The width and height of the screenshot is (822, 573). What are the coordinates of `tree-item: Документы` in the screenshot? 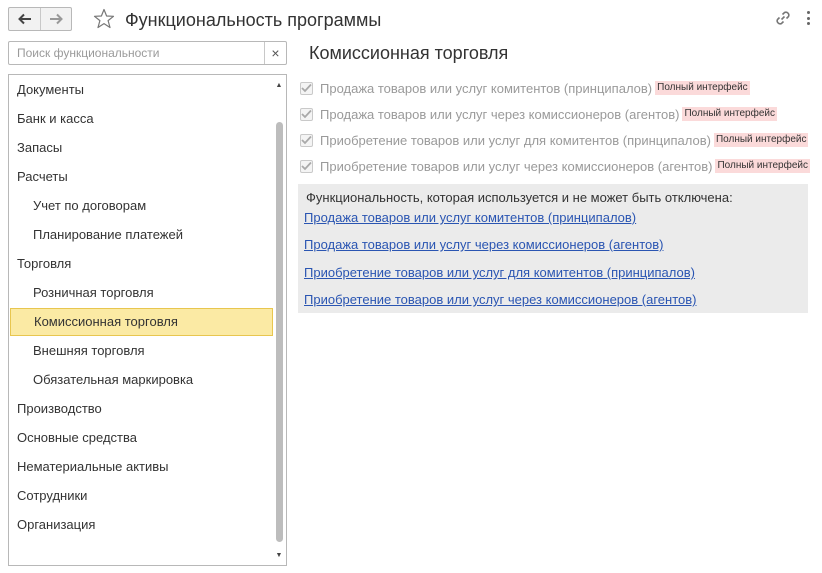 It's located at (141, 90).